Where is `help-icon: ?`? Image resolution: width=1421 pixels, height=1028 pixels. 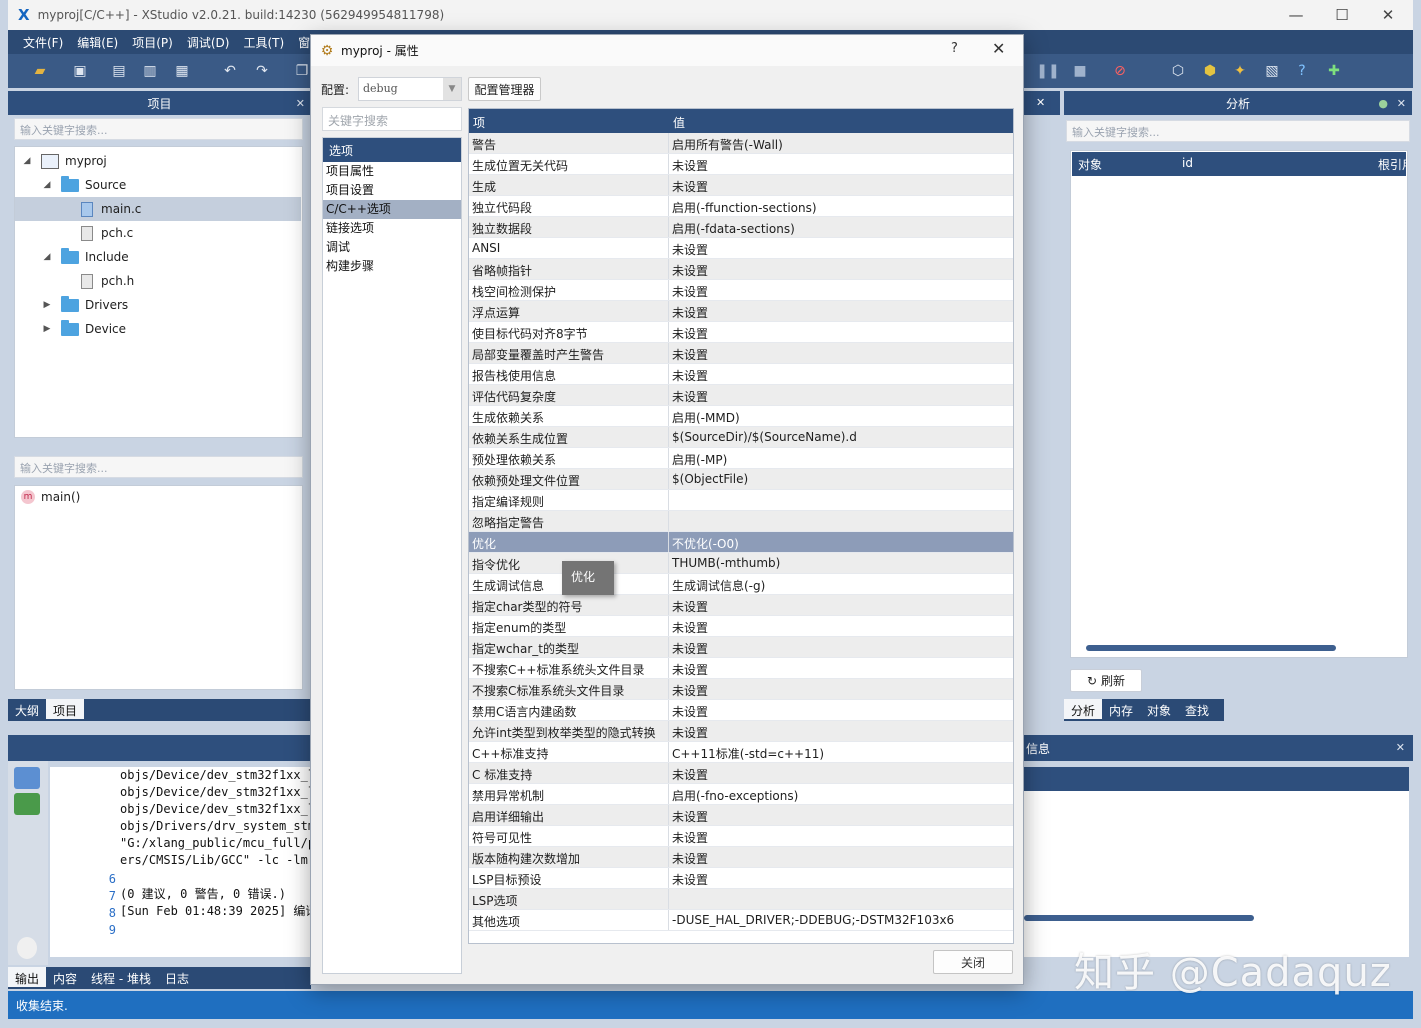 help-icon: ? is located at coordinates (1302, 71).